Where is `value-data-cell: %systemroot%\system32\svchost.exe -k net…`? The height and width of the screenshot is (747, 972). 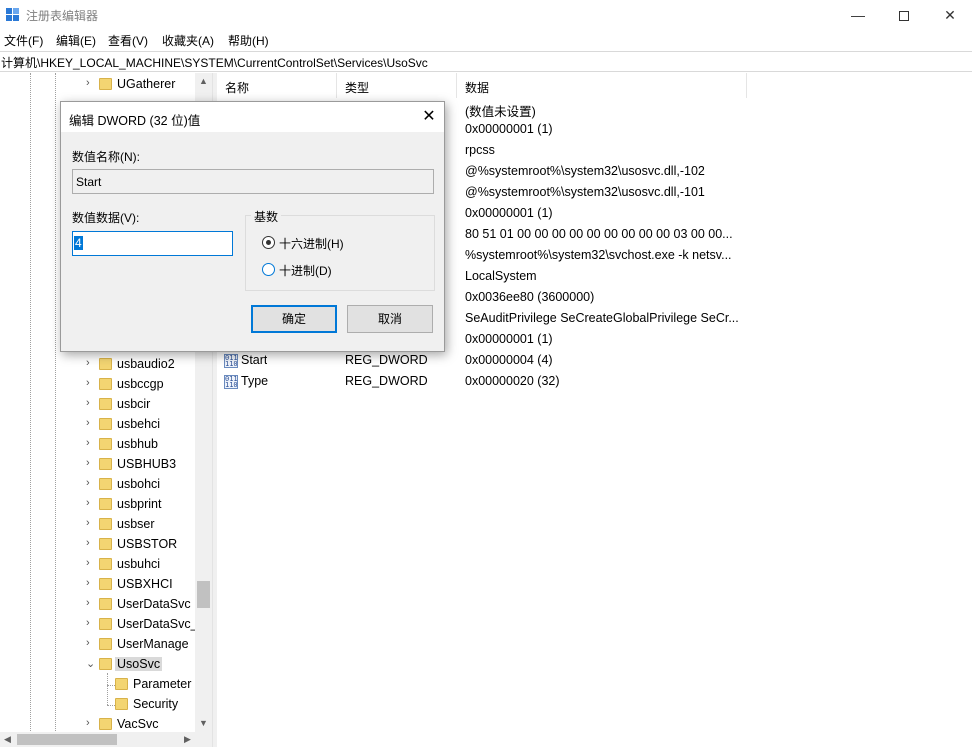
value-data-cell: %systemroot%\system32\svchost.exe -k net… is located at coordinates (605, 255).